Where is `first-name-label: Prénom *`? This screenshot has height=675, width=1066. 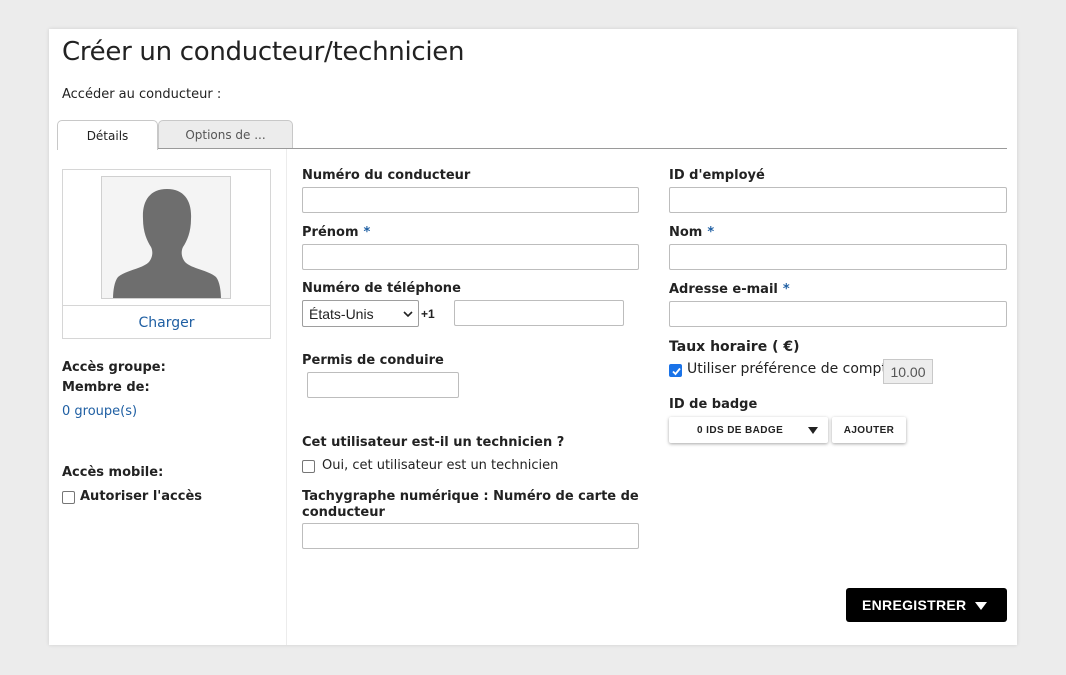 first-name-label: Prénom * is located at coordinates (336, 232).